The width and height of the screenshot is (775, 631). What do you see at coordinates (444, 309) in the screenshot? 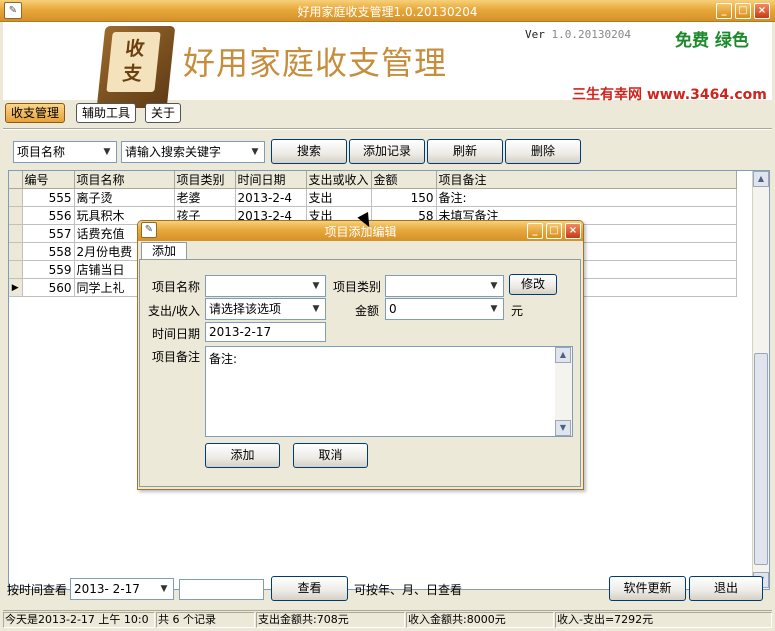
I see `amount-input: 0 ▼` at bounding box center [444, 309].